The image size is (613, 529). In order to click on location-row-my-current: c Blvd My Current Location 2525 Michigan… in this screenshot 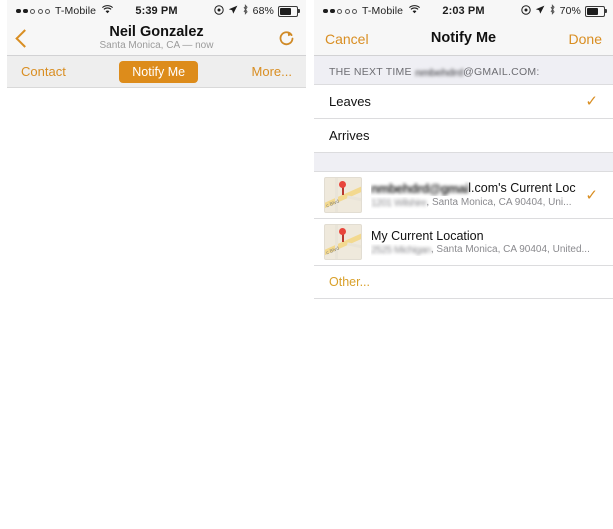, I will do `click(463, 242)`.